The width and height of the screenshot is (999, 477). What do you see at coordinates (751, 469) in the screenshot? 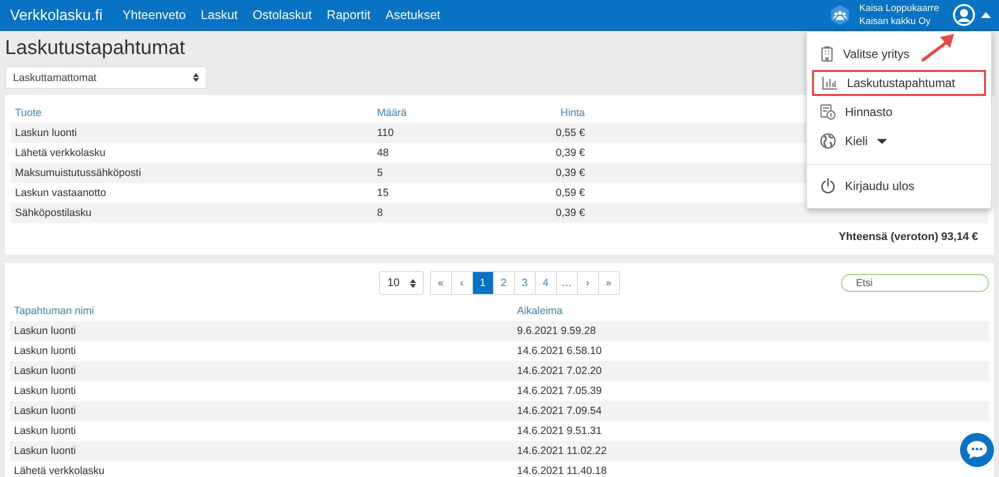
I see `table-cell: 14.6.2021 11.40.18` at bounding box center [751, 469].